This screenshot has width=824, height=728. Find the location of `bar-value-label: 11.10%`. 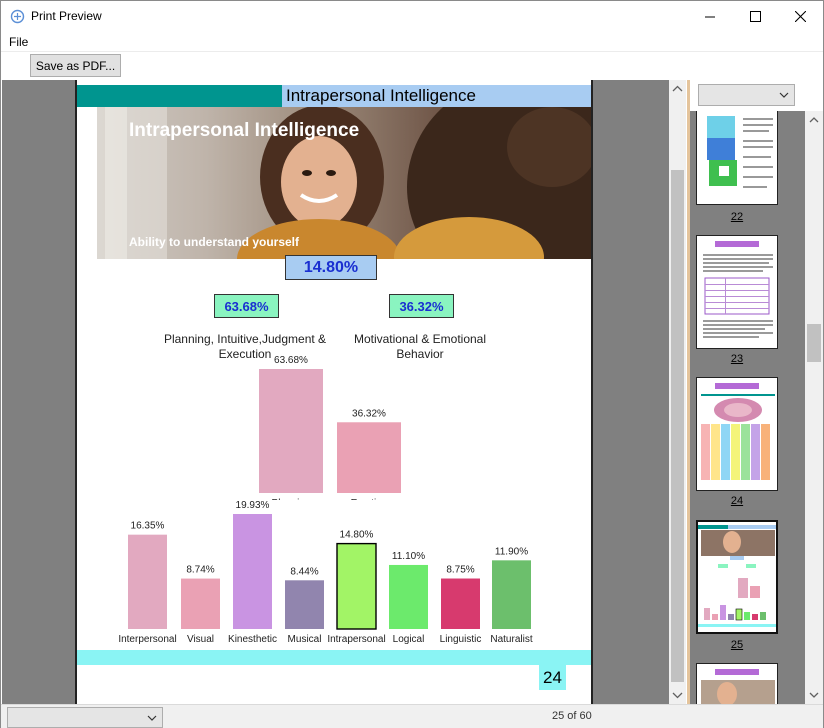

bar-value-label: 11.10% is located at coordinates (408, 556).